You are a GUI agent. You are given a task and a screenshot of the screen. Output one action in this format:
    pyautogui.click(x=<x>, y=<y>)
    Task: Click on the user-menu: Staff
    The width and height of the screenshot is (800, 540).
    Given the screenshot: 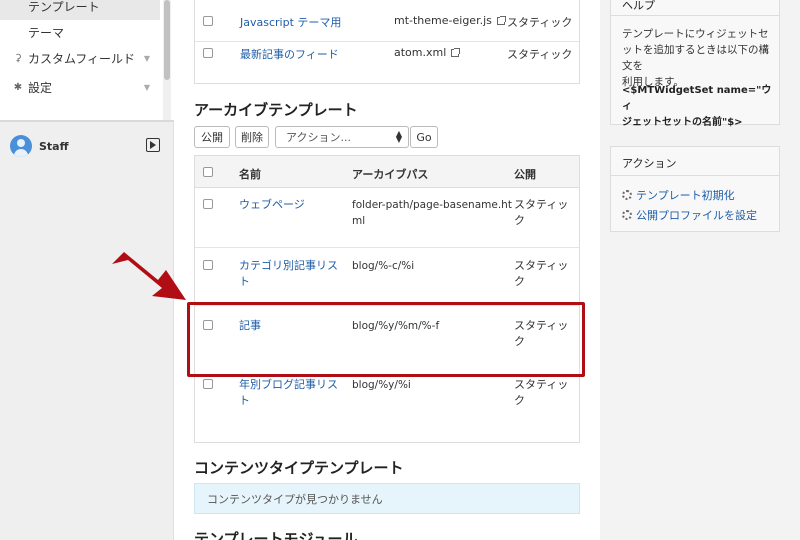 What is the action you would take?
    pyautogui.click(x=87, y=146)
    